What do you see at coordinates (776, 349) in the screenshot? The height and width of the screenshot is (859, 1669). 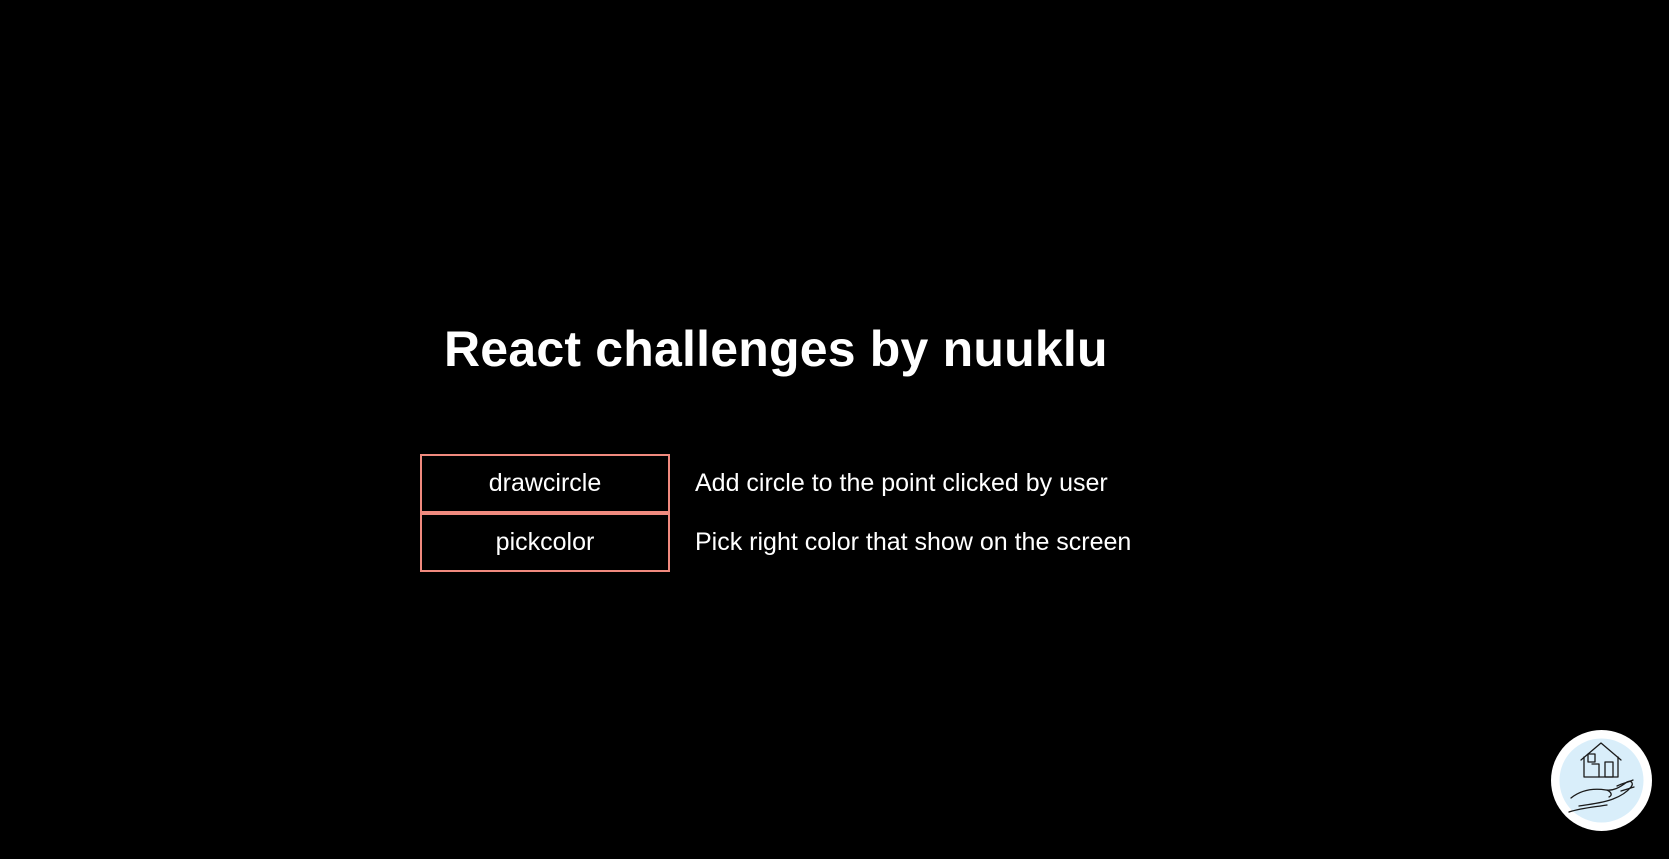 I see `page-title: React challenges by nuuklu` at bounding box center [776, 349].